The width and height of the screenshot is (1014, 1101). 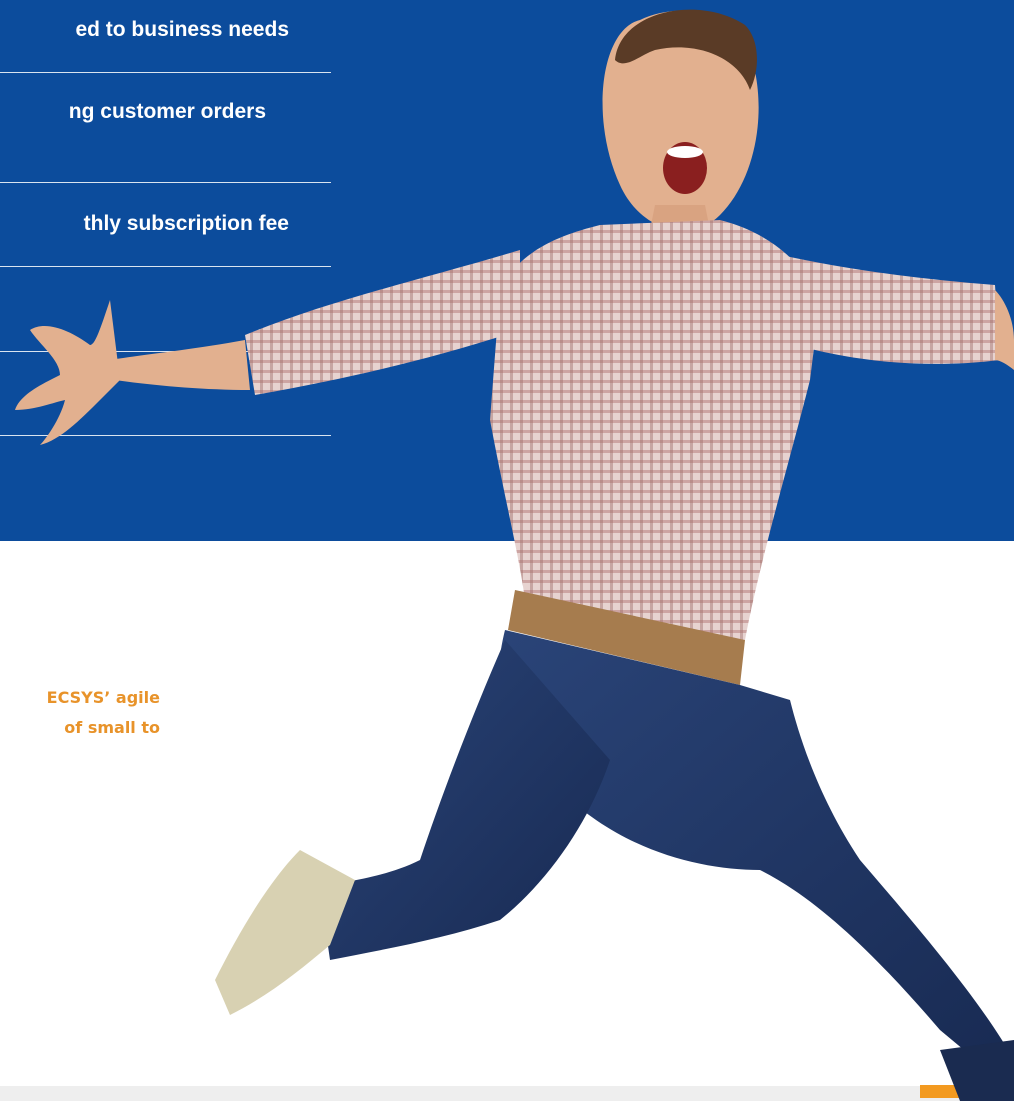 What do you see at coordinates (186, 223) in the screenshot?
I see `feature-text-3: thly subscription fee` at bounding box center [186, 223].